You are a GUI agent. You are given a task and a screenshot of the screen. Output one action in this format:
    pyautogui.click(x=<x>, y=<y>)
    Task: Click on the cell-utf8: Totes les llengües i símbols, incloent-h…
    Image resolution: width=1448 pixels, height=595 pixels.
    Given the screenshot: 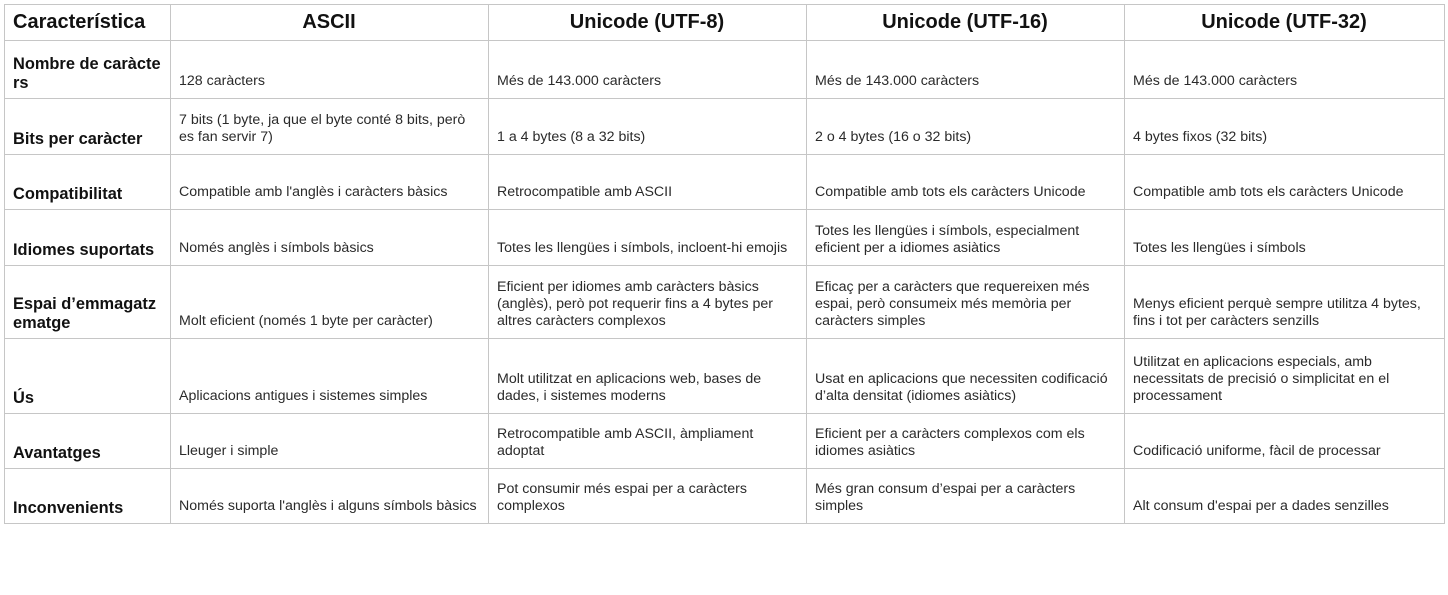 What is the action you would take?
    pyautogui.click(x=647, y=237)
    